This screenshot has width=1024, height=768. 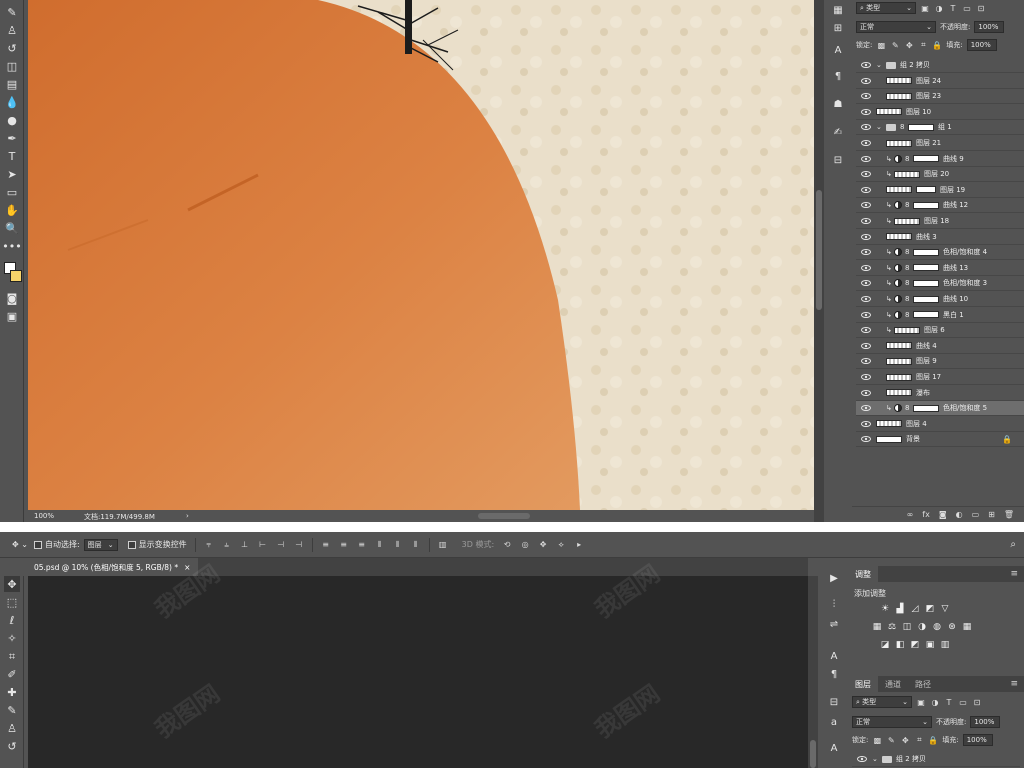 What do you see at coordinates (940, 253) in the screenshot?
I see `layer-row: ↳ 8 色相/饱和度 4` at bounding box center [940, 253].